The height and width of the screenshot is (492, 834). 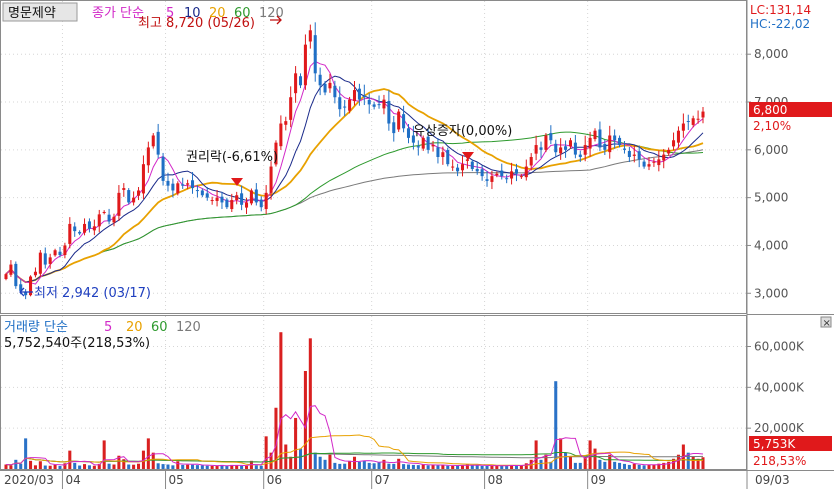 What do you see at coordinates (780, 10) in the screenshot?
I see `lc-value: LC:131,14` at bounding box center [780, 10].